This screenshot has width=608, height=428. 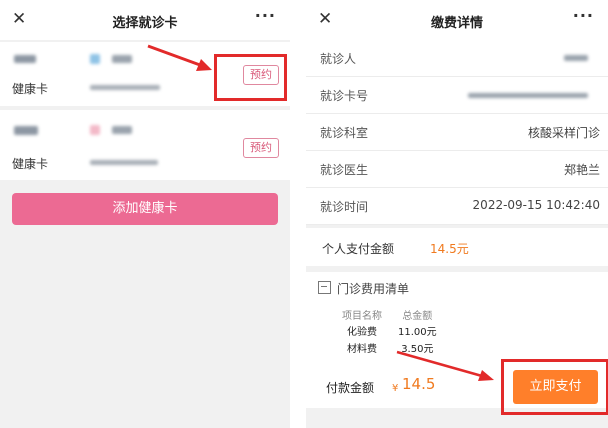 What do you see at coordinates (445, 365) in the screenshot?
I see `arrow-to-pay-button` at bounding box center [445, 365].